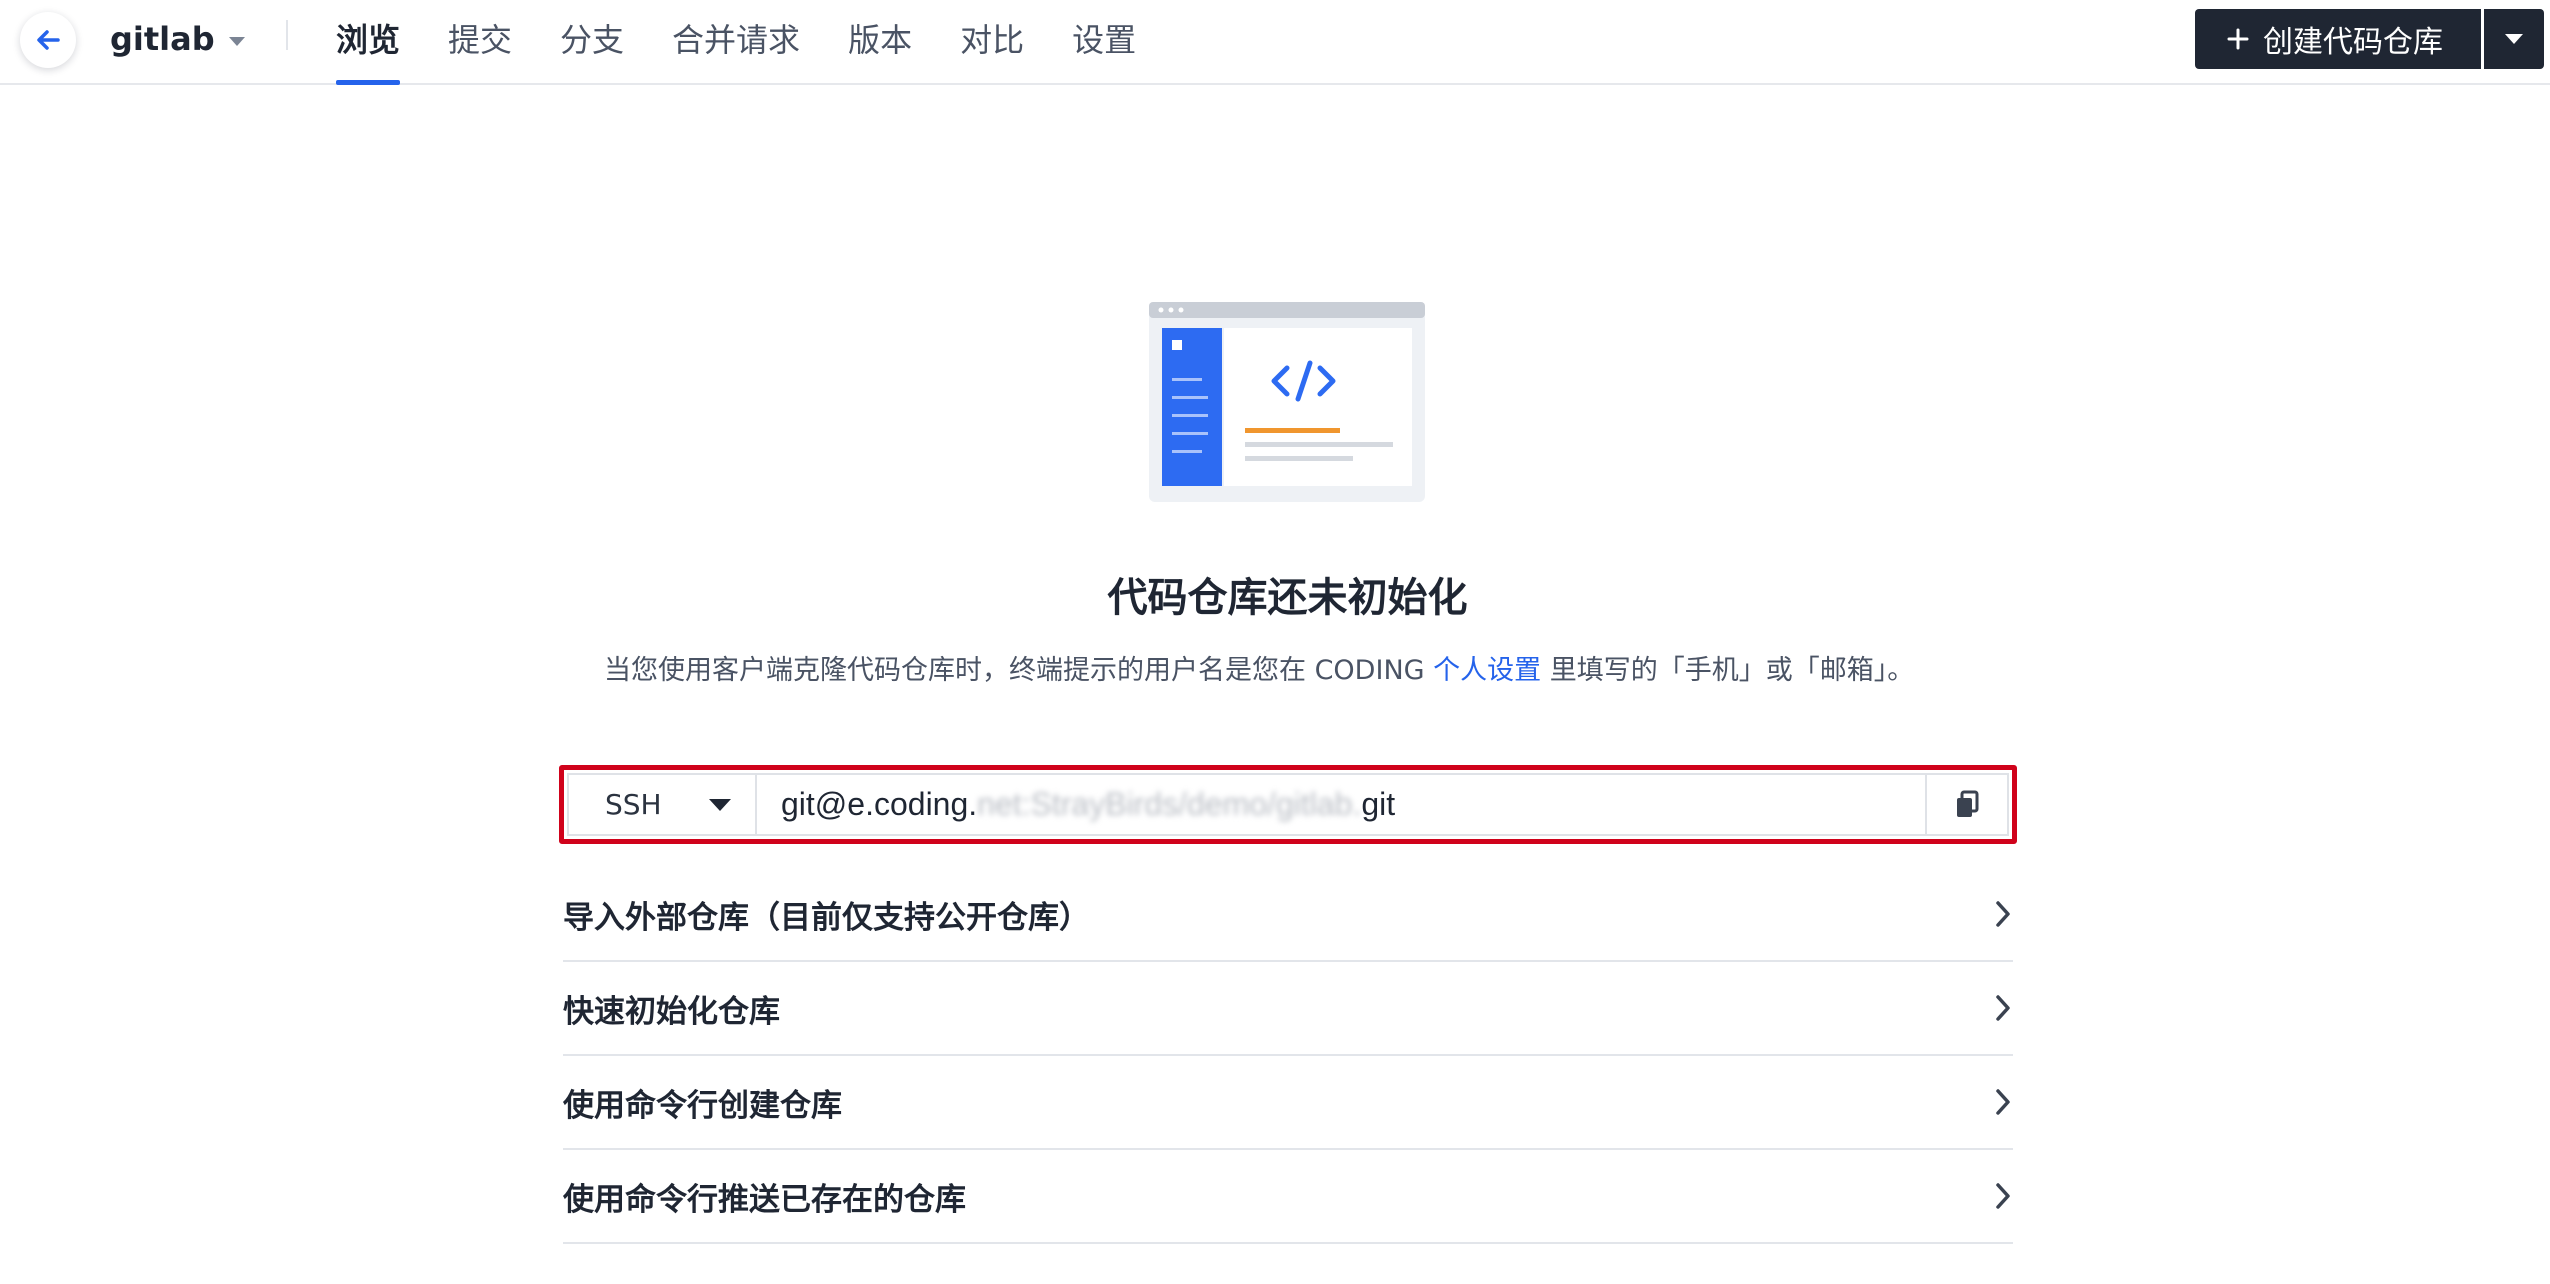 Image resolution: width=2550 pixels, height=1284 pixels. Describe the element at coordinates (1288, 1103) in the screenshot. I see `option-cli-create: 使用命令行创建仓库` at that location.